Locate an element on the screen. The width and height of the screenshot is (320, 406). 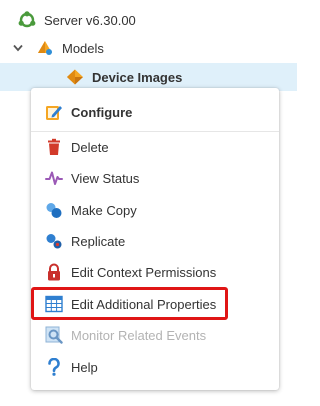
tree-item-device-images: Device Images is located at coordinates (148, 77).